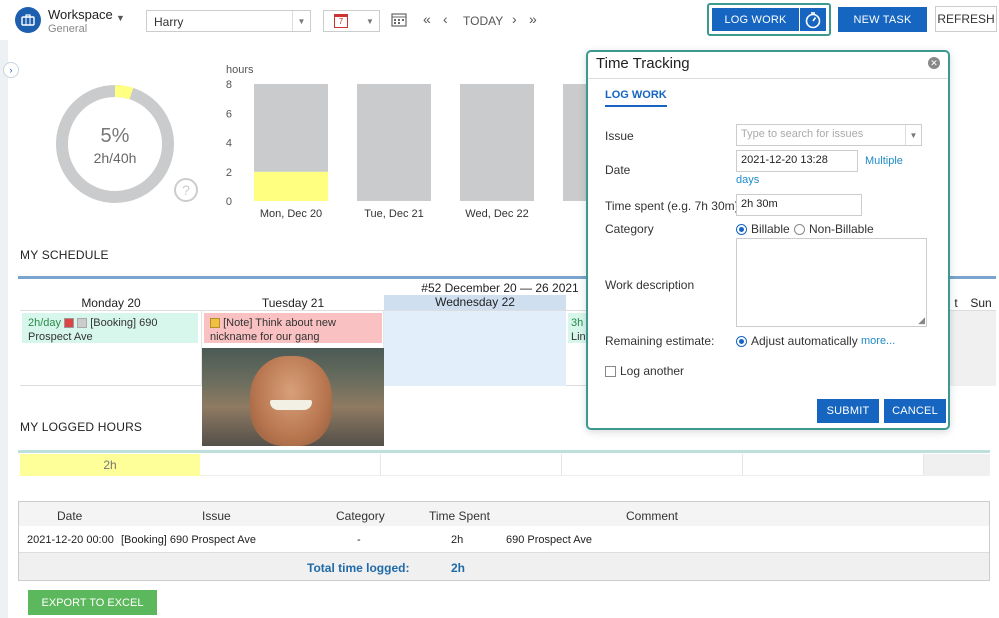 The width and height of the screenshot is (999, 618). Describe the element at coordinates (265, 337) in the screenshot. I see `event-note-text2: nickname for our gang` at that location.